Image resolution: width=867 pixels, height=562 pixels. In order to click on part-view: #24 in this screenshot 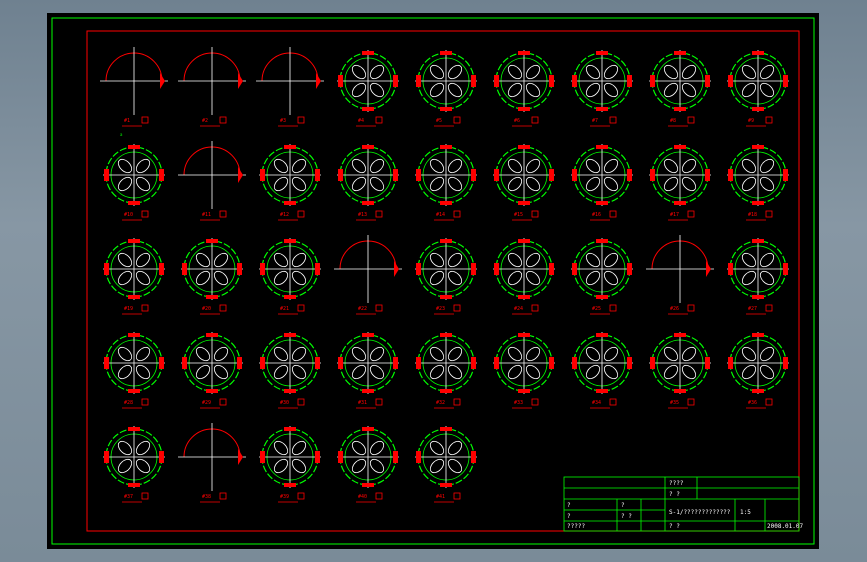, I will do `click(524, 276)`.